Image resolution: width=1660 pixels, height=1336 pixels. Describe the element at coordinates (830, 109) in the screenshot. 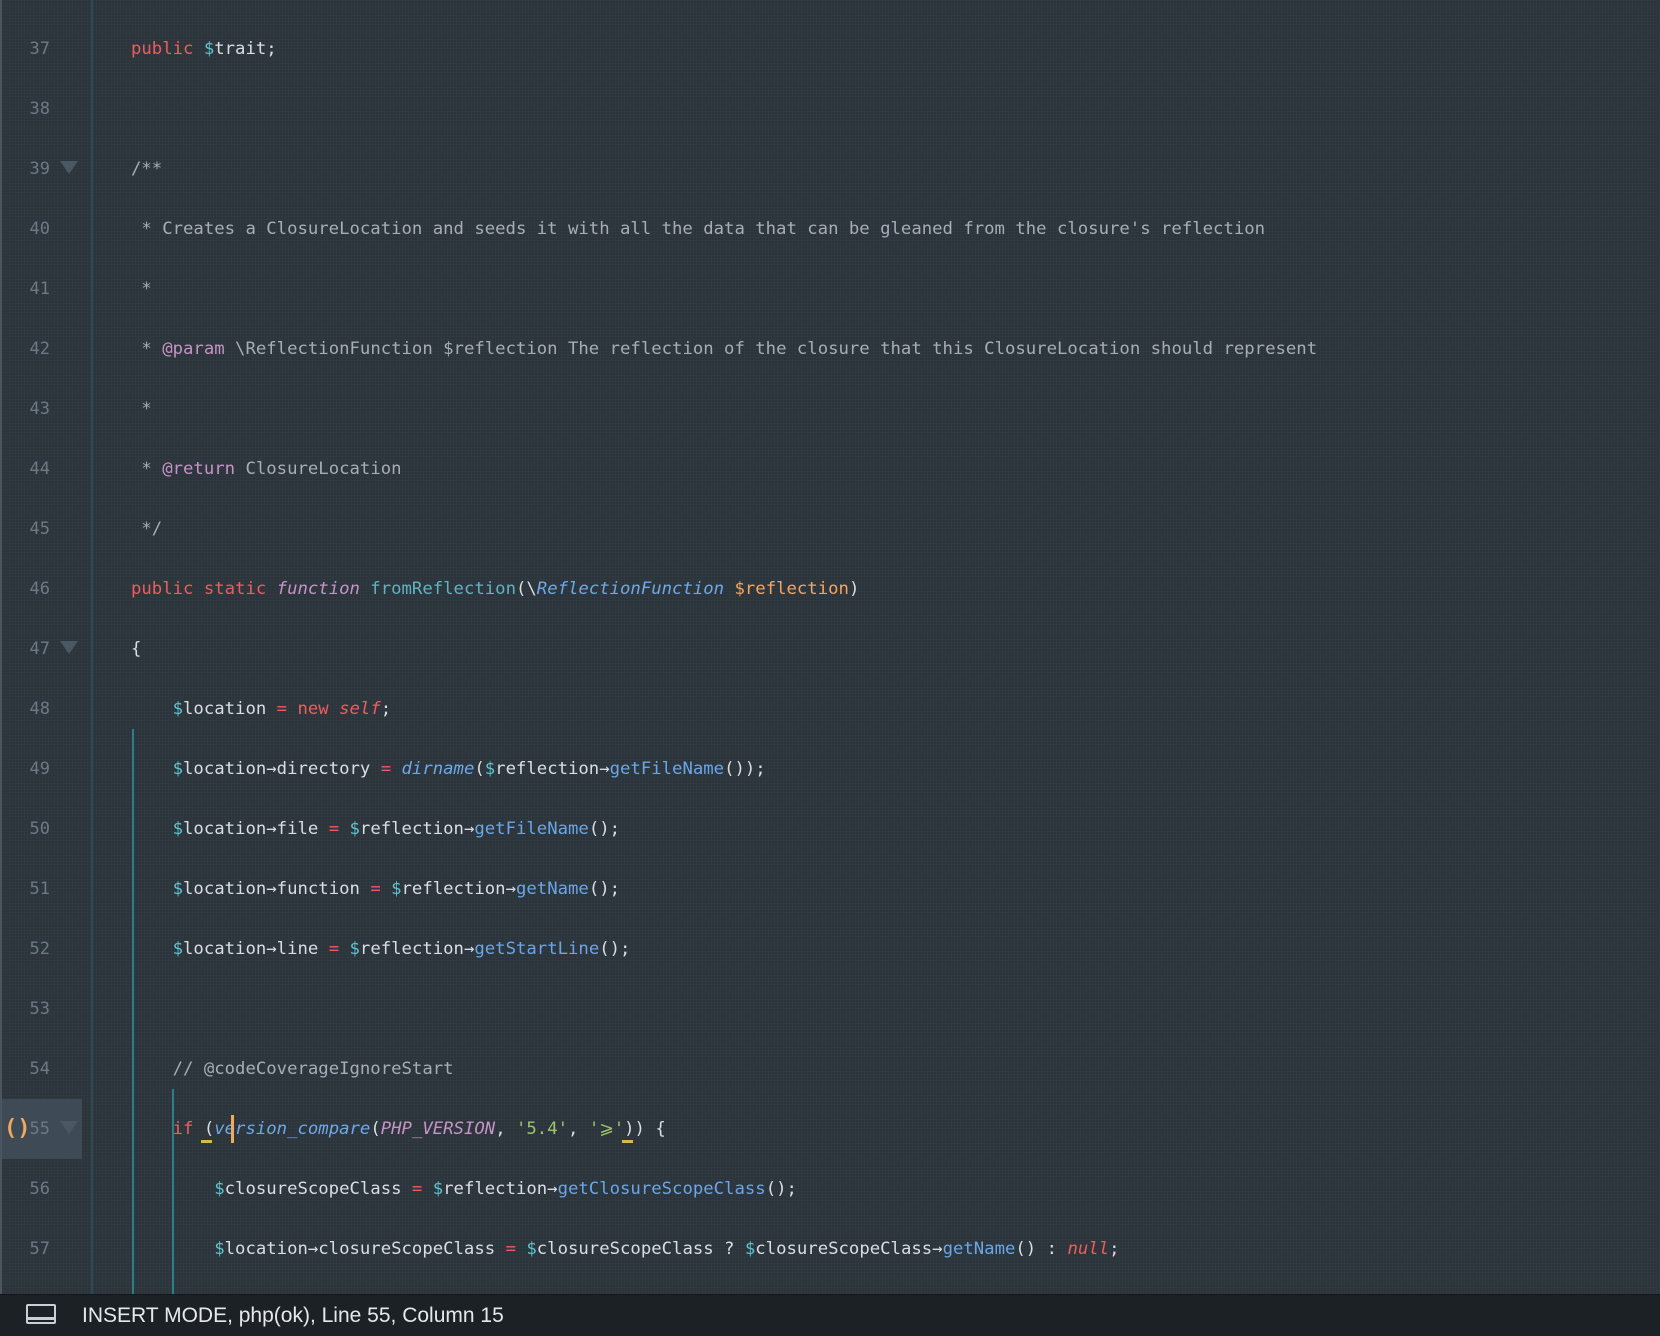

I see `code-line: 38` at that location.